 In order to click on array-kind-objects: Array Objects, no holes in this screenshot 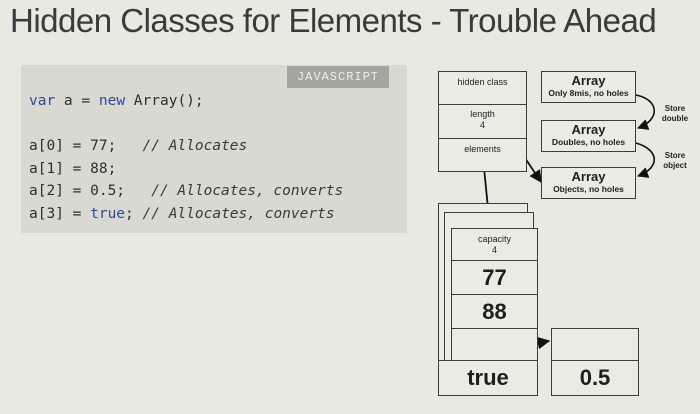, I will do `click(588, 183)`.